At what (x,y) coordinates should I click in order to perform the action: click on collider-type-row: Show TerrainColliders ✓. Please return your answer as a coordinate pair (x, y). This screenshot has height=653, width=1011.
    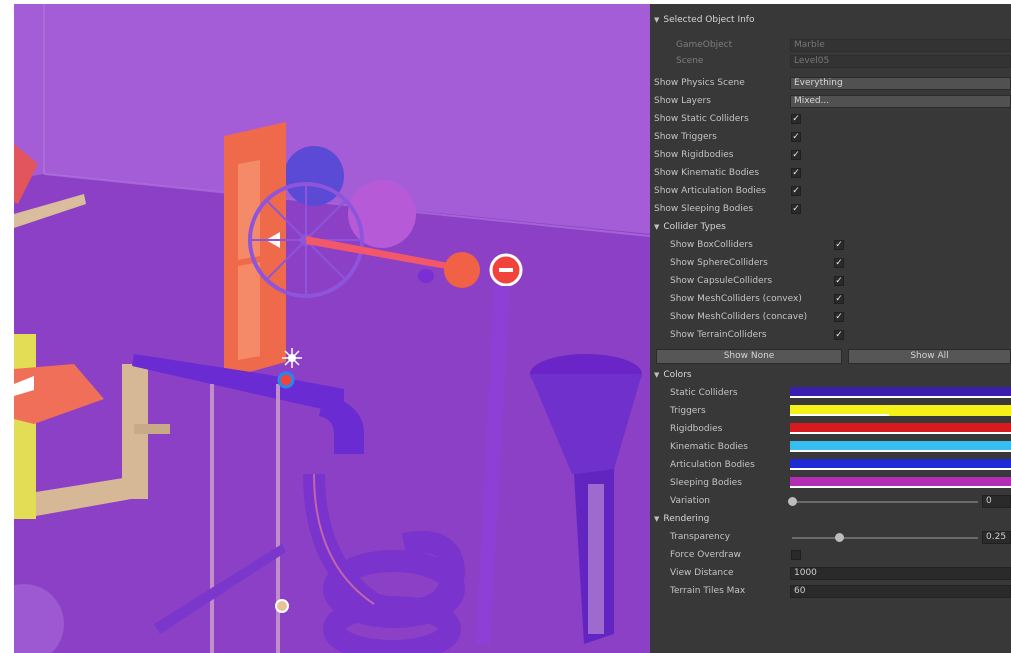
    Looking at the image, I should click on (830, 335).